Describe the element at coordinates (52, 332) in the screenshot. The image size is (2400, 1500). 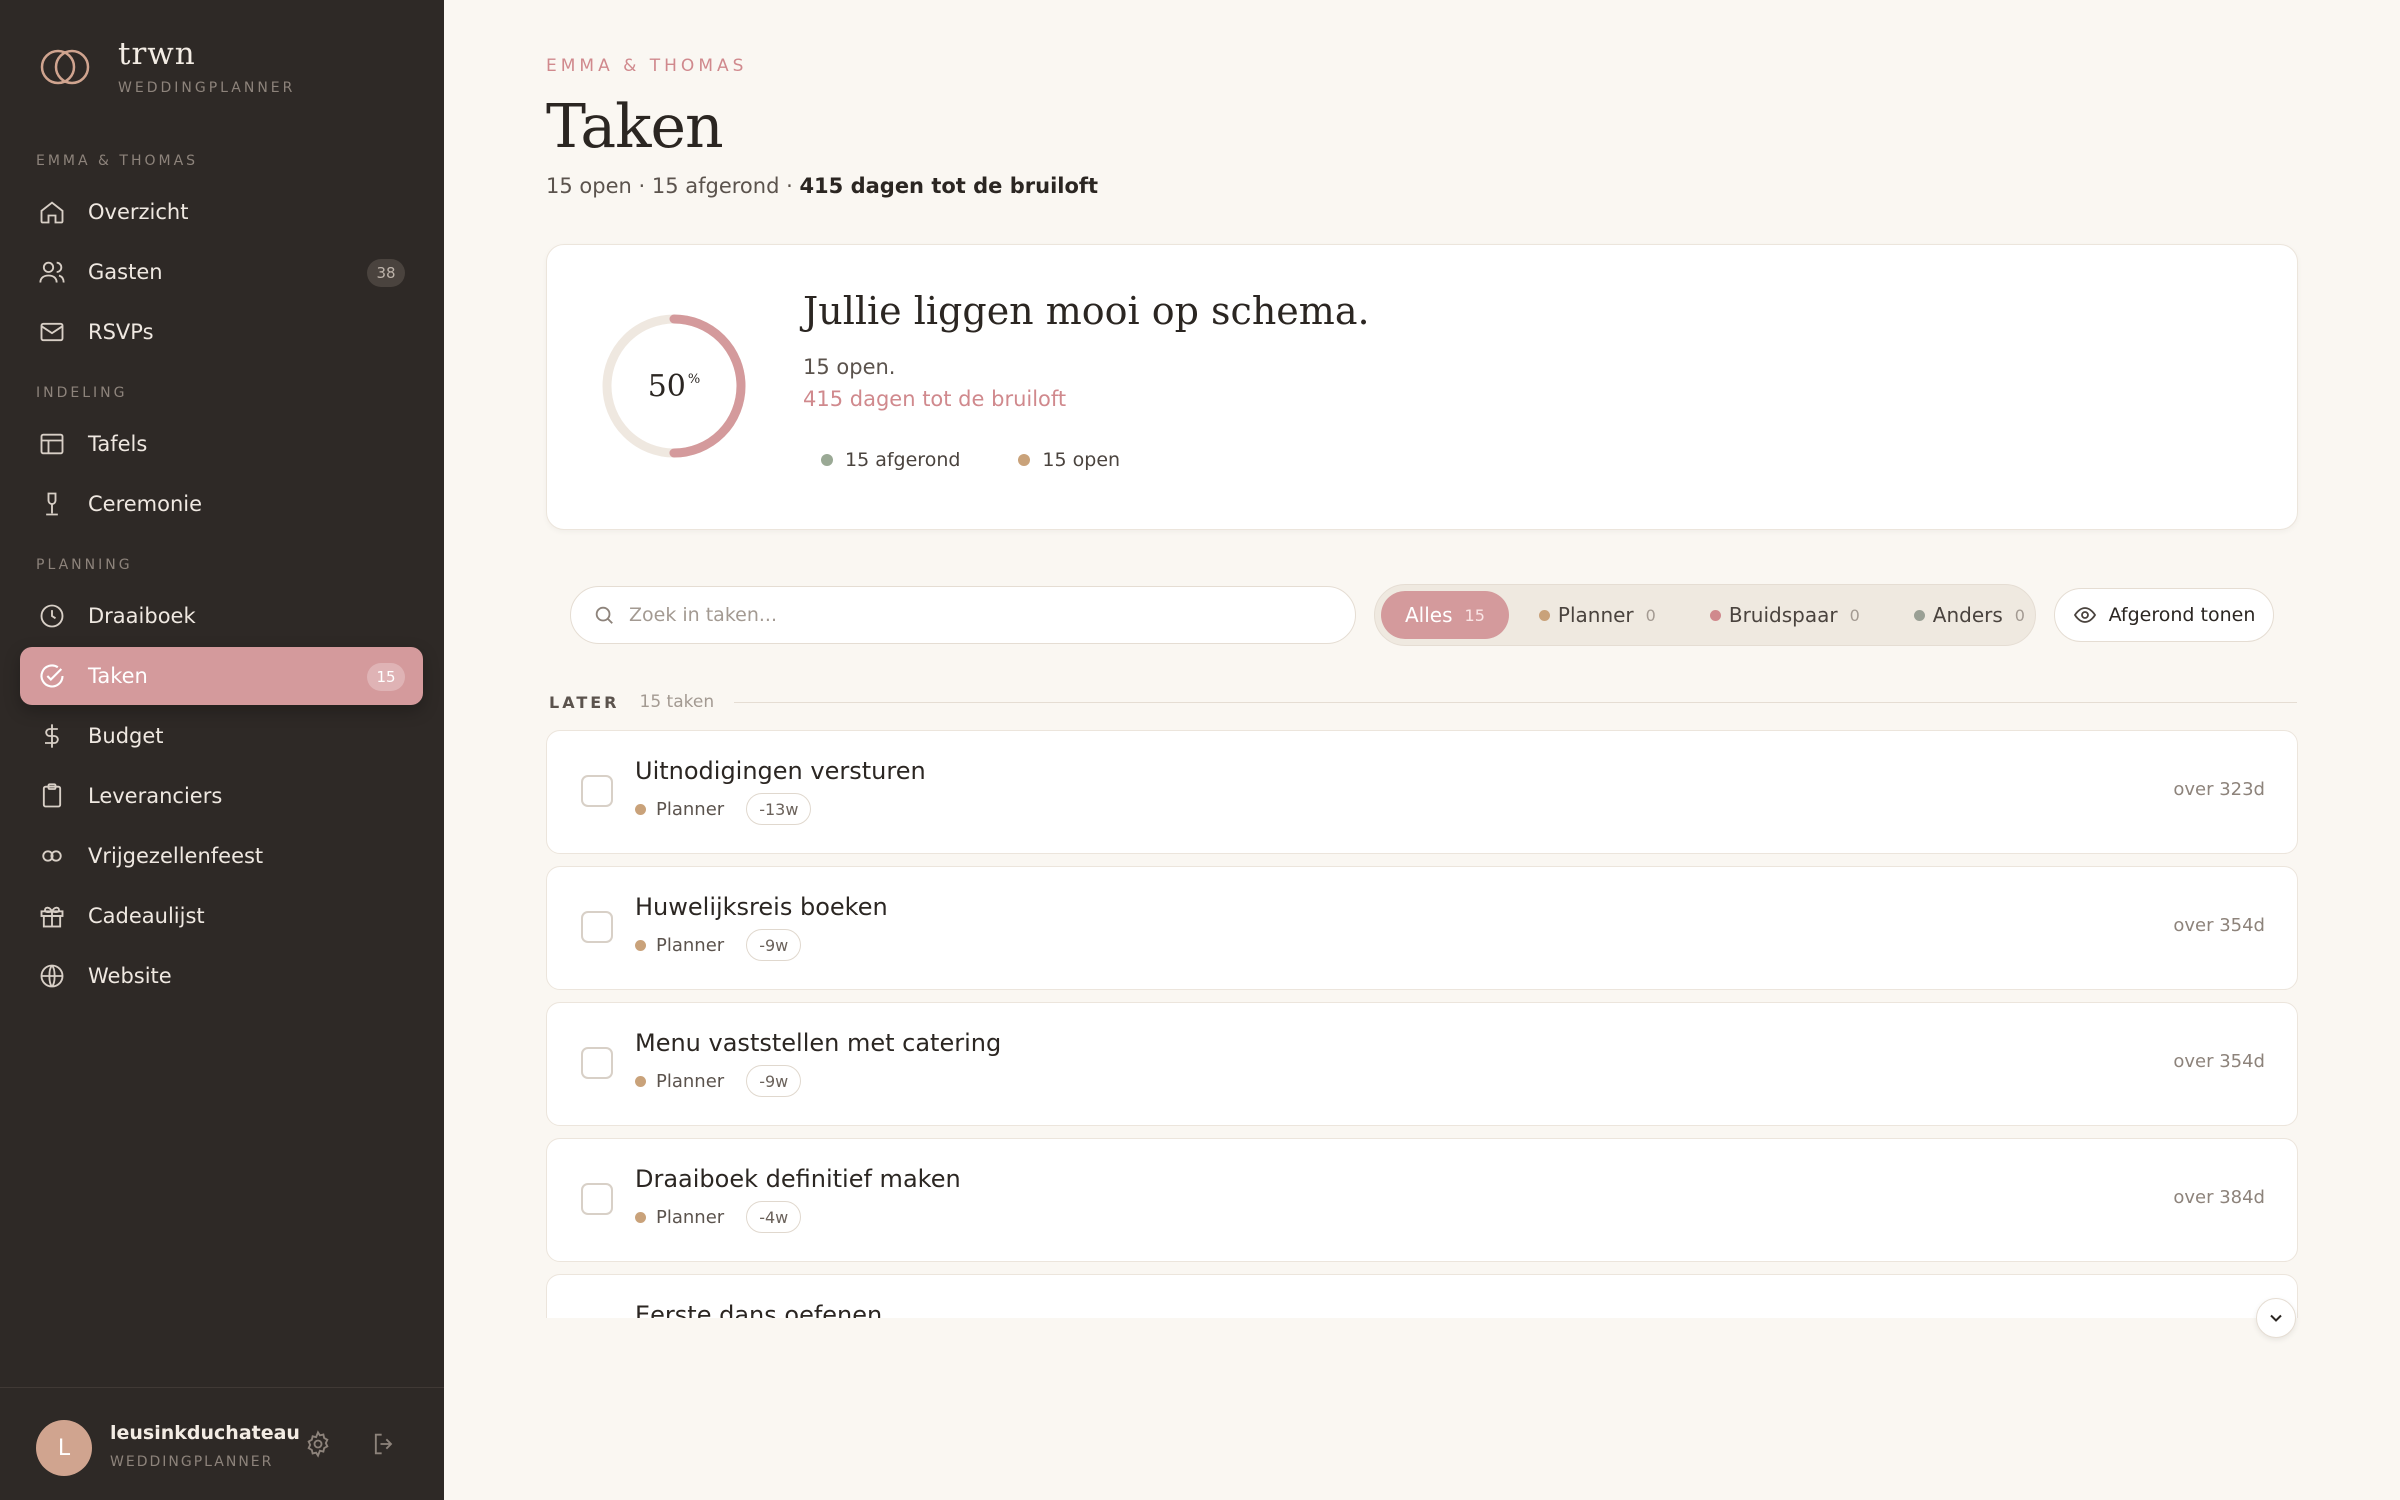
I see `mail-icon` at that location.